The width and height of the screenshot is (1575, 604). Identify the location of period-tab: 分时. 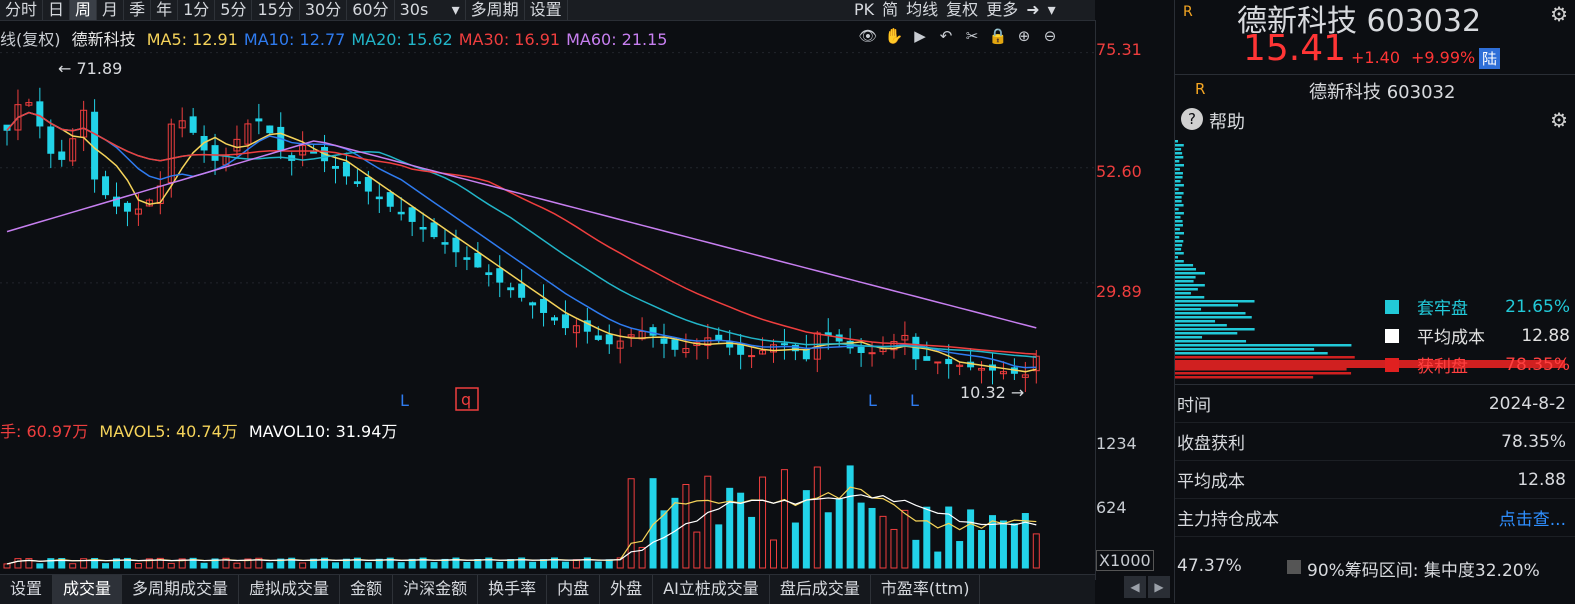
(22, 10).